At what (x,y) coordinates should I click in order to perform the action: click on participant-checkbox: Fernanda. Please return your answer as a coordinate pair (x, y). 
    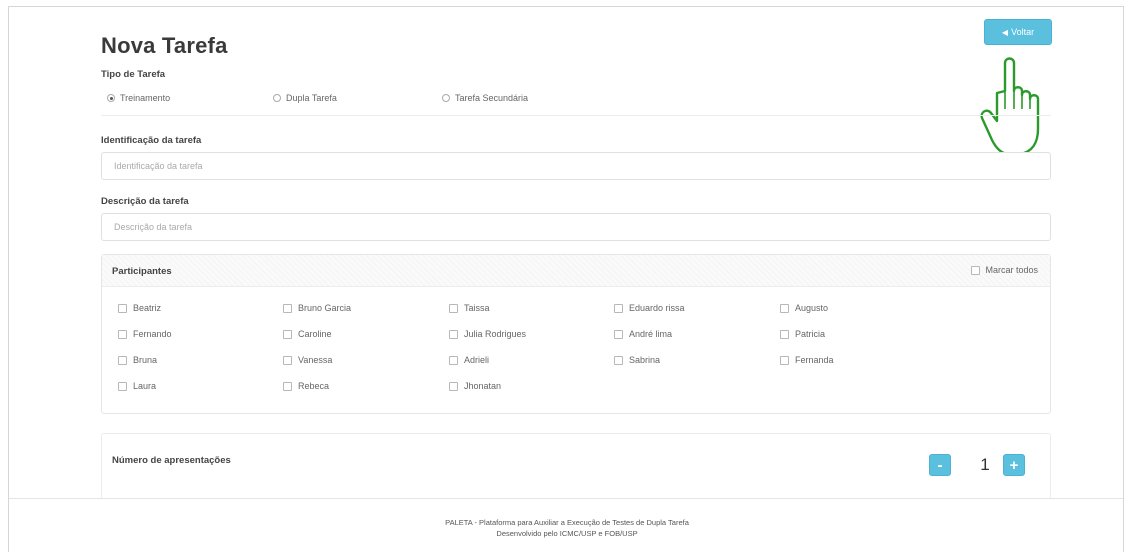
    Looking at the image, I should click on (807, 360).